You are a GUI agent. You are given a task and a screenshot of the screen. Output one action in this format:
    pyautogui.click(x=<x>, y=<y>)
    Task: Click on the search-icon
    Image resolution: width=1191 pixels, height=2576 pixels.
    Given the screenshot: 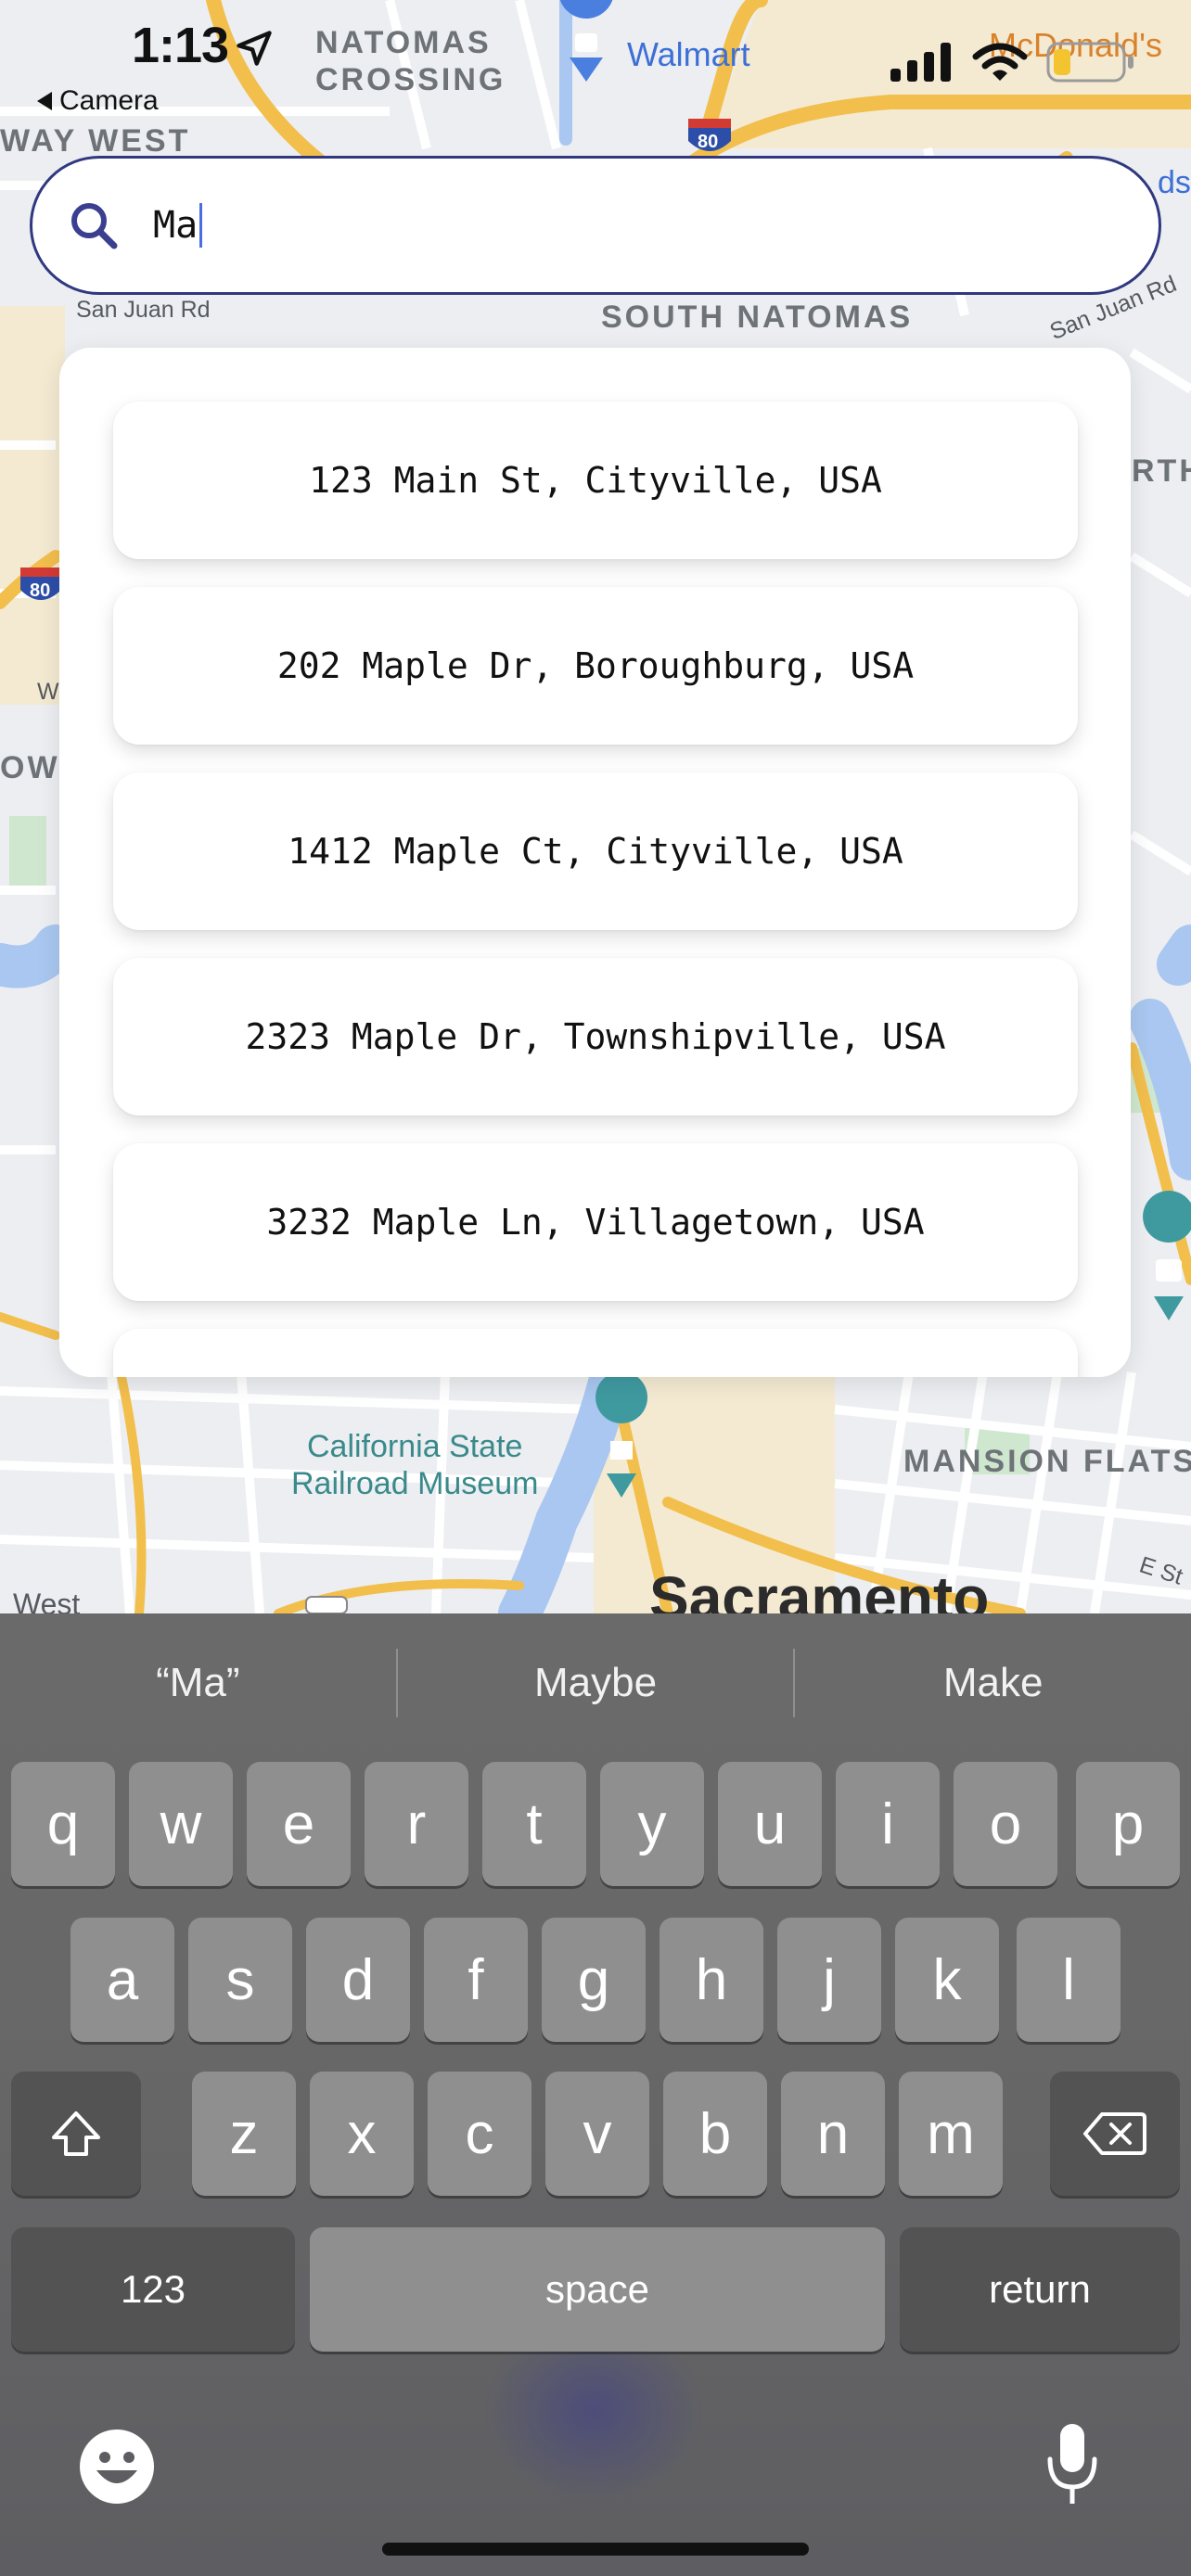 What is the action you would take?
    pyautogui.click(x=95, y=226)
    